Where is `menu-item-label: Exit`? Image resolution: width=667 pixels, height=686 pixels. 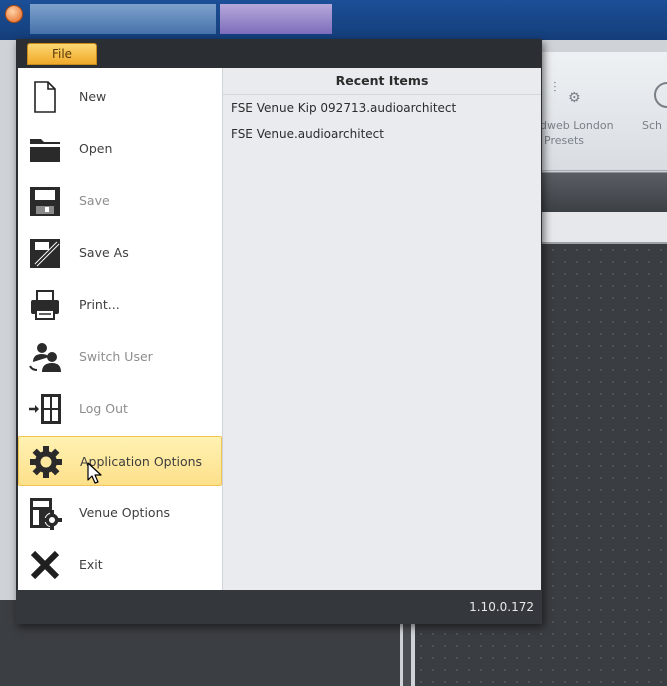
menu-item-label: Exit is located at coordinates (91, 564).